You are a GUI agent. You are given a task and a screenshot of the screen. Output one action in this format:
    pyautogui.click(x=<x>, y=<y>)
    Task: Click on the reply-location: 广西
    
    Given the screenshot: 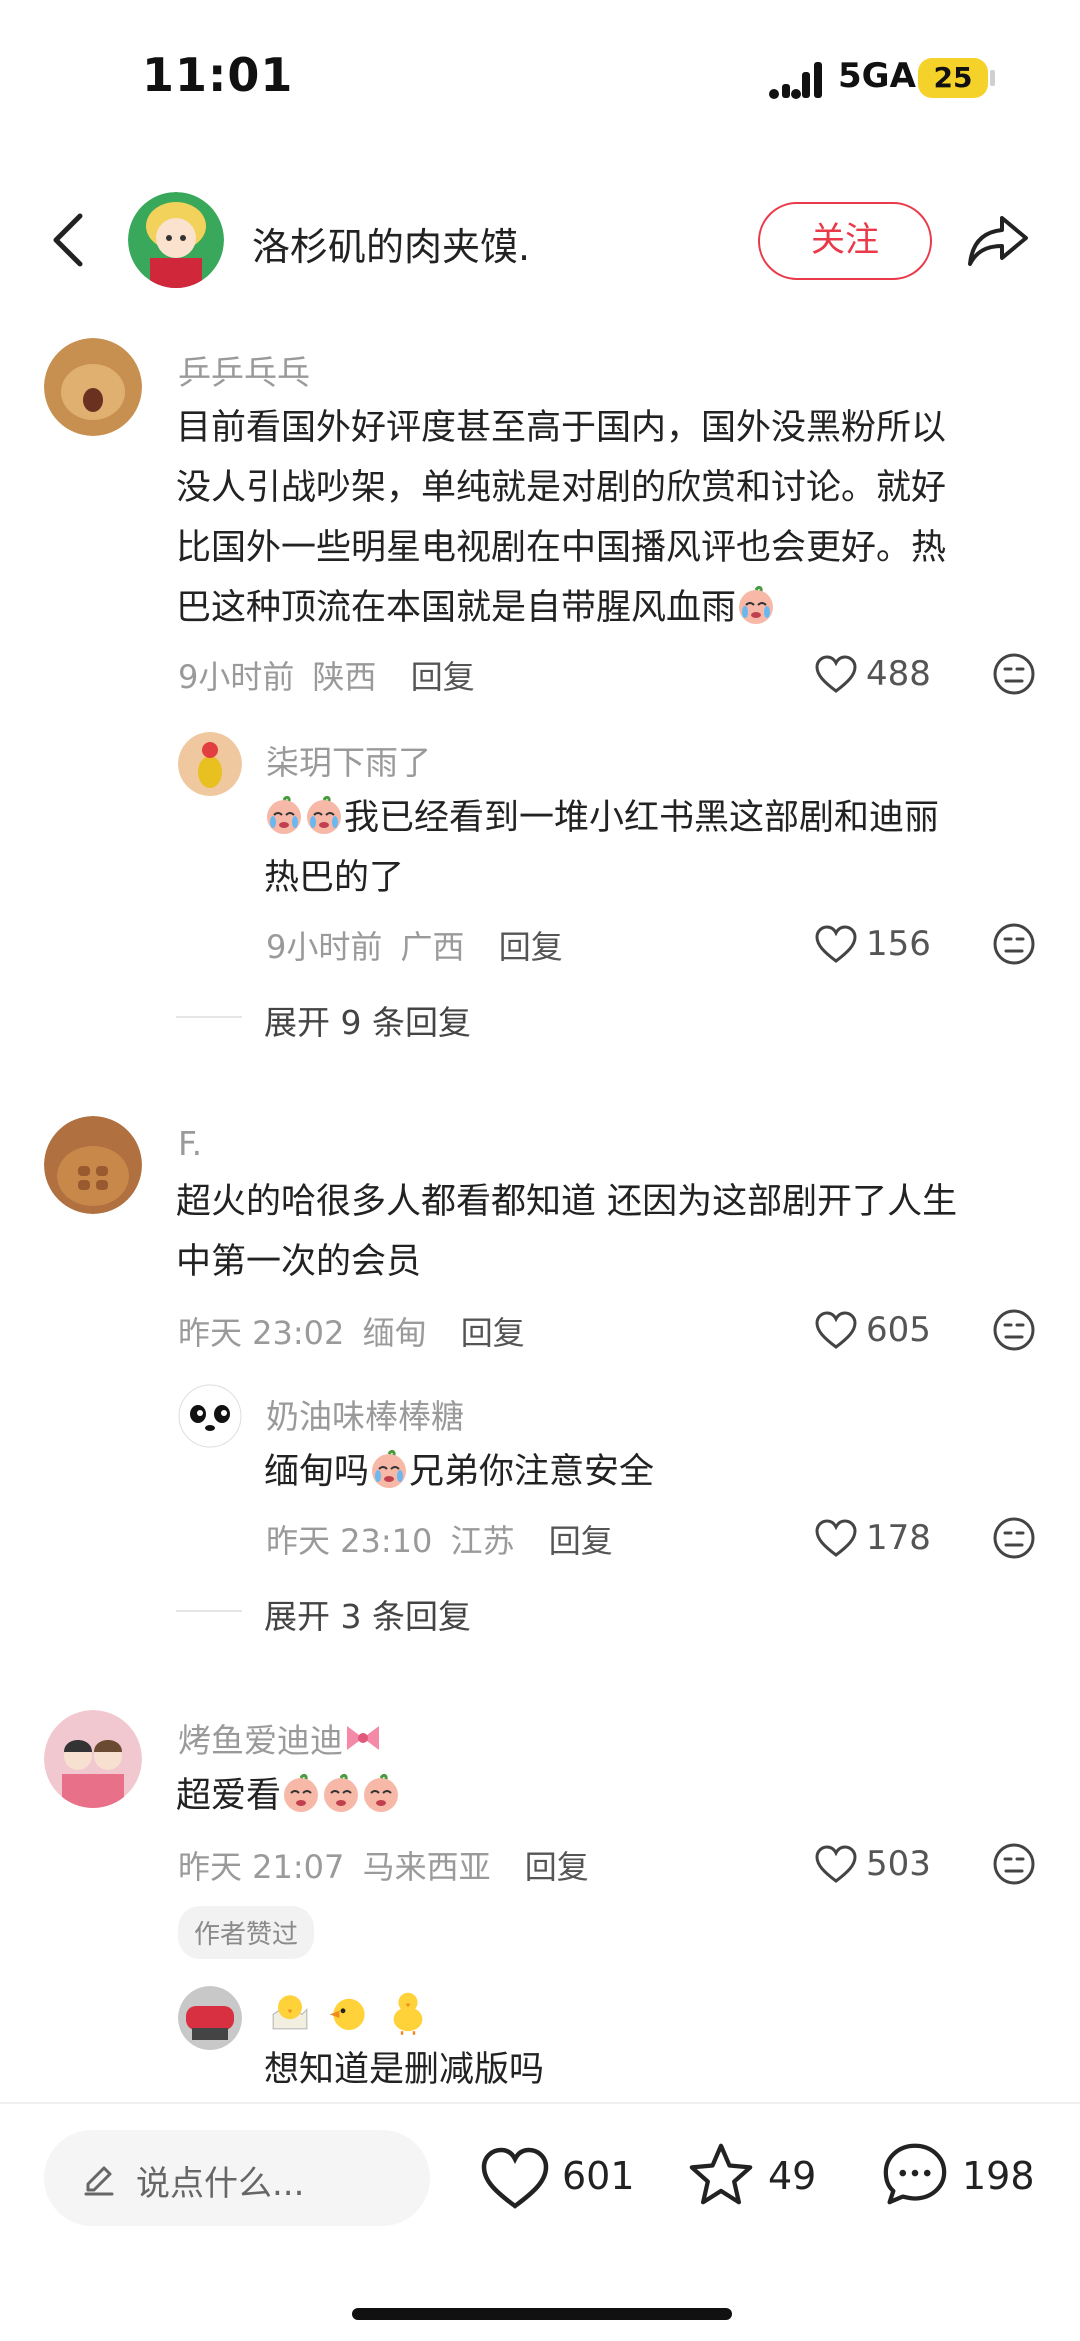 What is the action you would take?
    pyautogui.click(x=432, y=947)
    